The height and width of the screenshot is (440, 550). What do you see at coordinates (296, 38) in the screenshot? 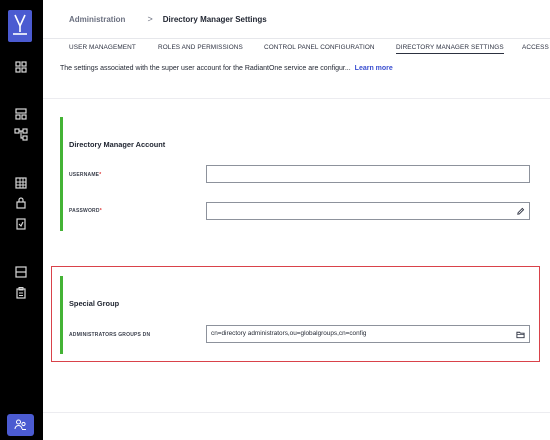
I see `header-divider` at bounding box center [296, 38].